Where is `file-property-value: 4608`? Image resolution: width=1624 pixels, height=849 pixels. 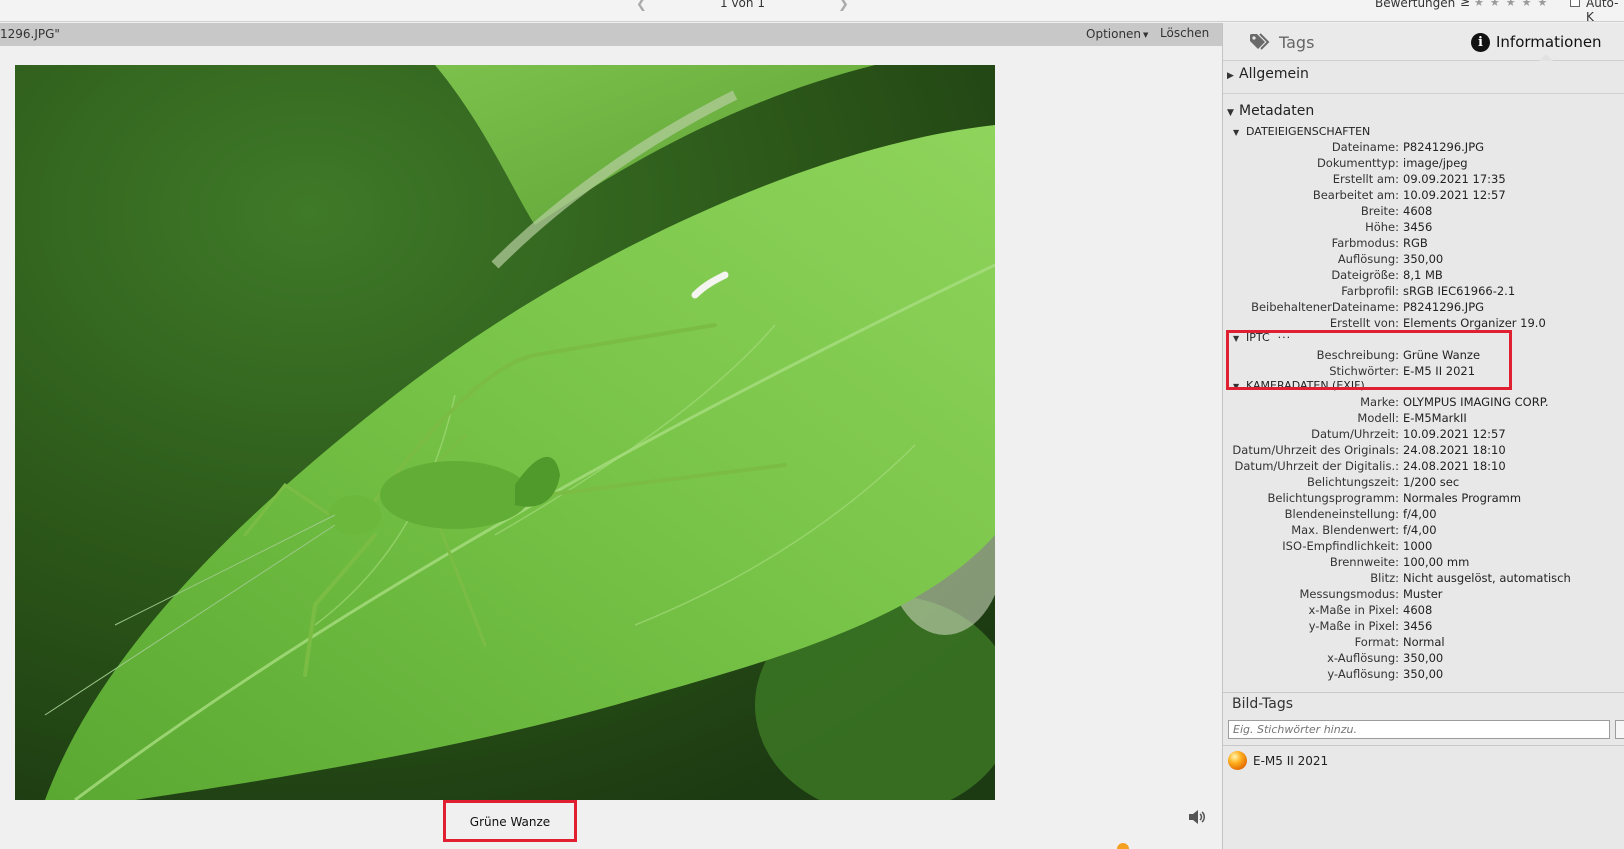 file-property-value: 4608 is located at coordinates (1417, 211).